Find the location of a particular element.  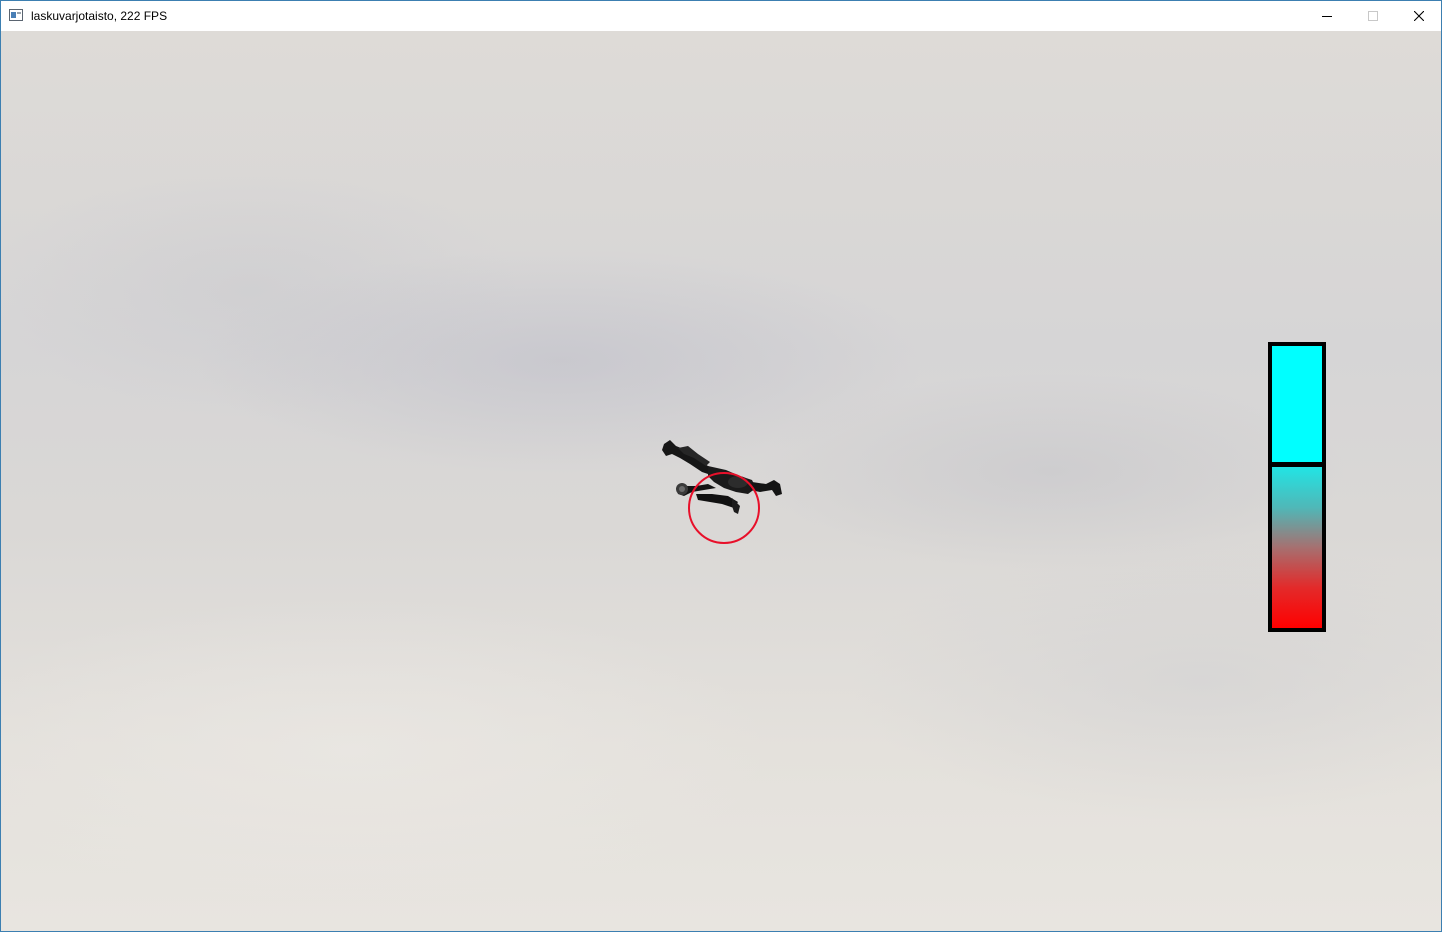

title-bar: laskuvarjotaisto, 222 FPS is located at coordinates (721, 16).